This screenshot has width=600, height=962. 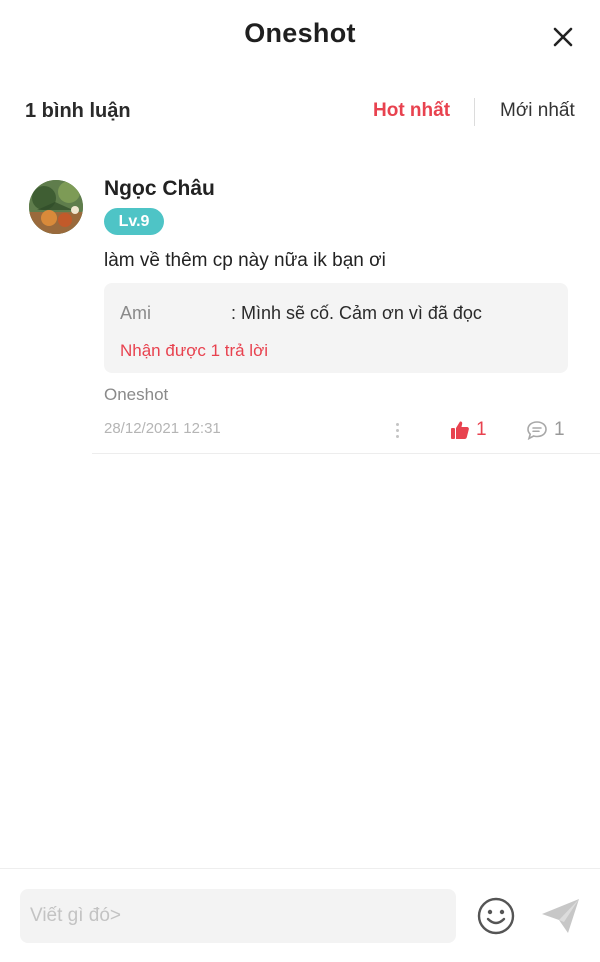 What do you see at coordinates (134, 221) in the screenshot?
I see `level-badge: Lv.9` at bounding box center [134, 221].